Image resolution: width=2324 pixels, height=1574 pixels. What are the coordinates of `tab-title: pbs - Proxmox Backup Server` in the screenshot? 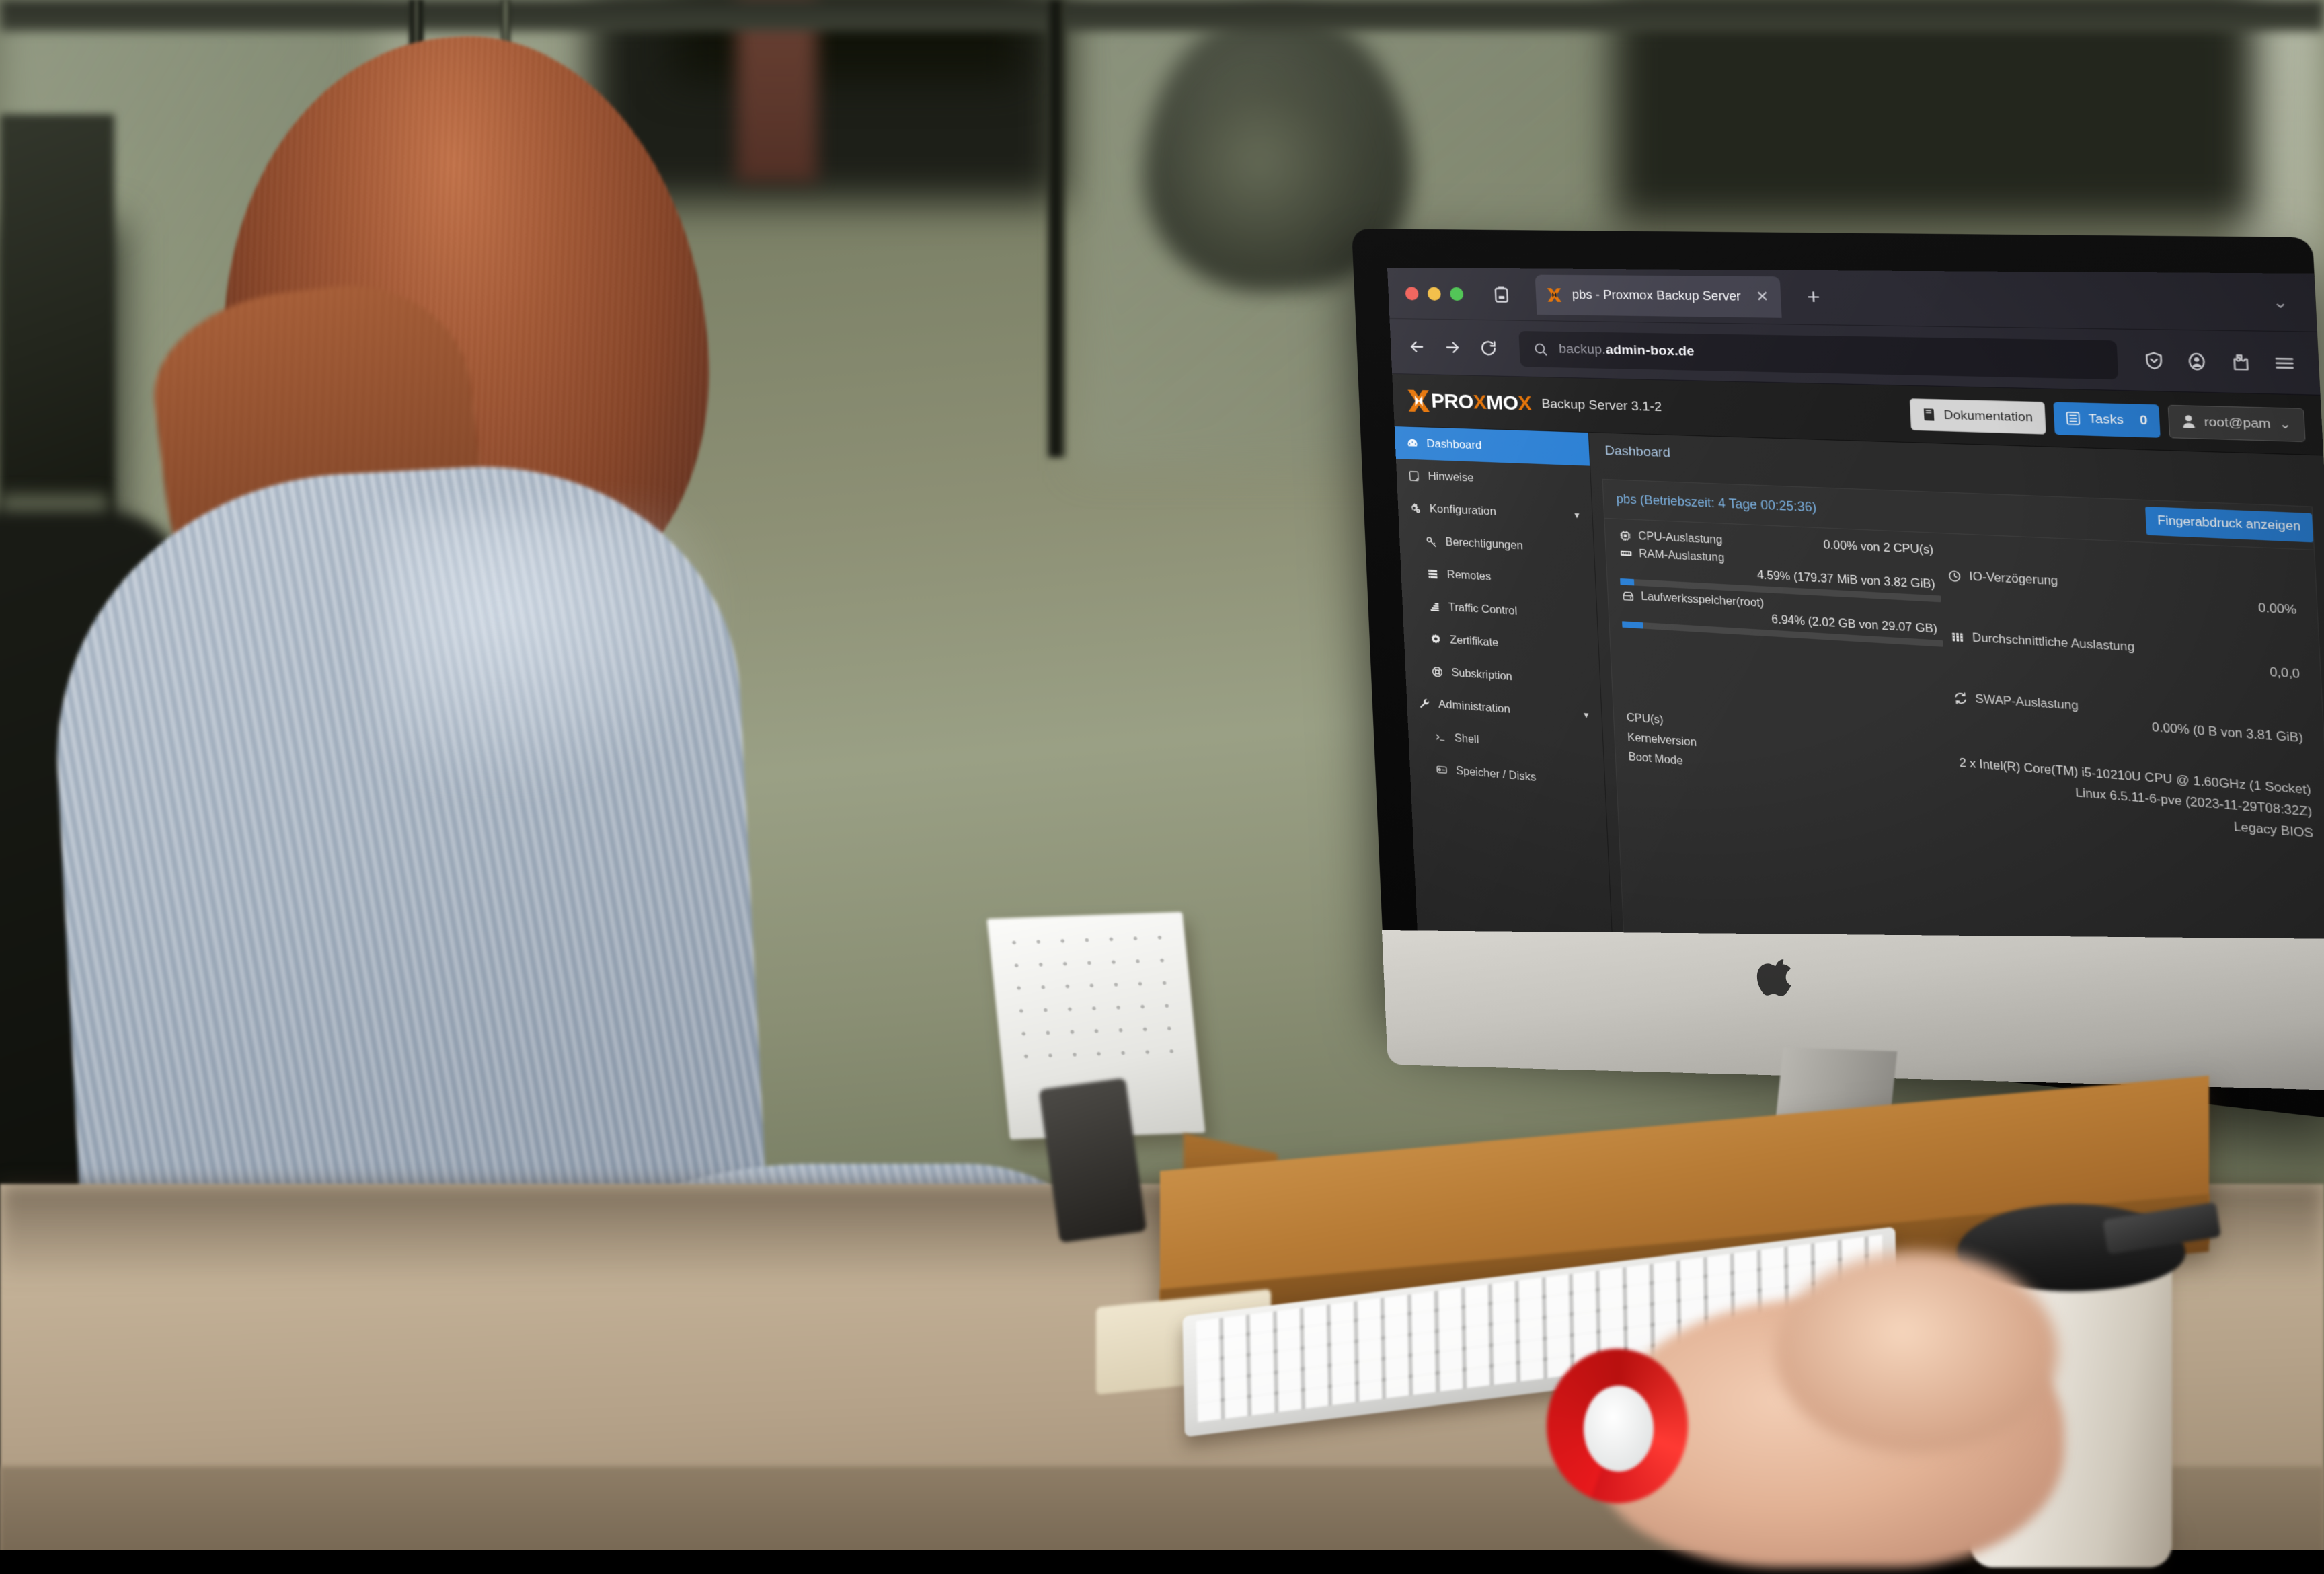 It's located at (1657, 295).